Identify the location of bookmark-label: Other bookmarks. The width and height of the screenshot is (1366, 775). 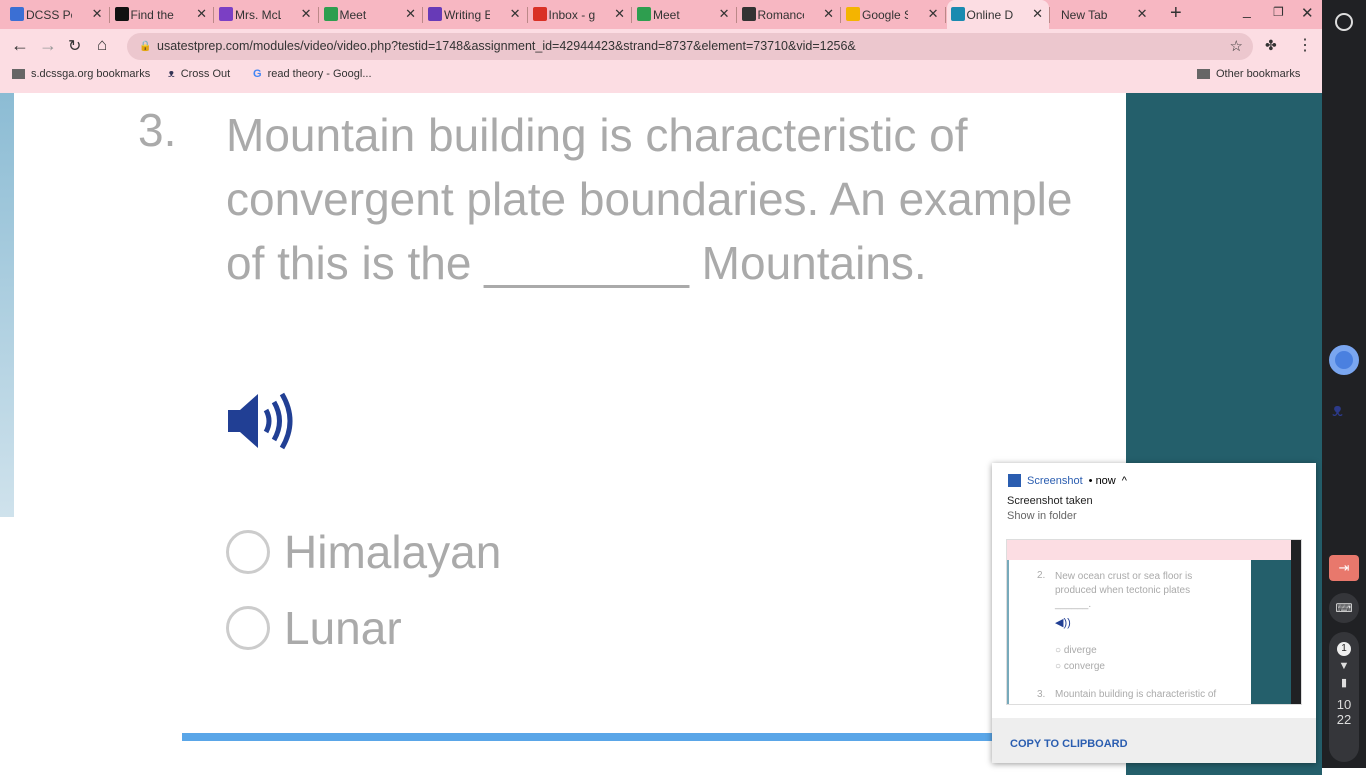
(1258, 74).